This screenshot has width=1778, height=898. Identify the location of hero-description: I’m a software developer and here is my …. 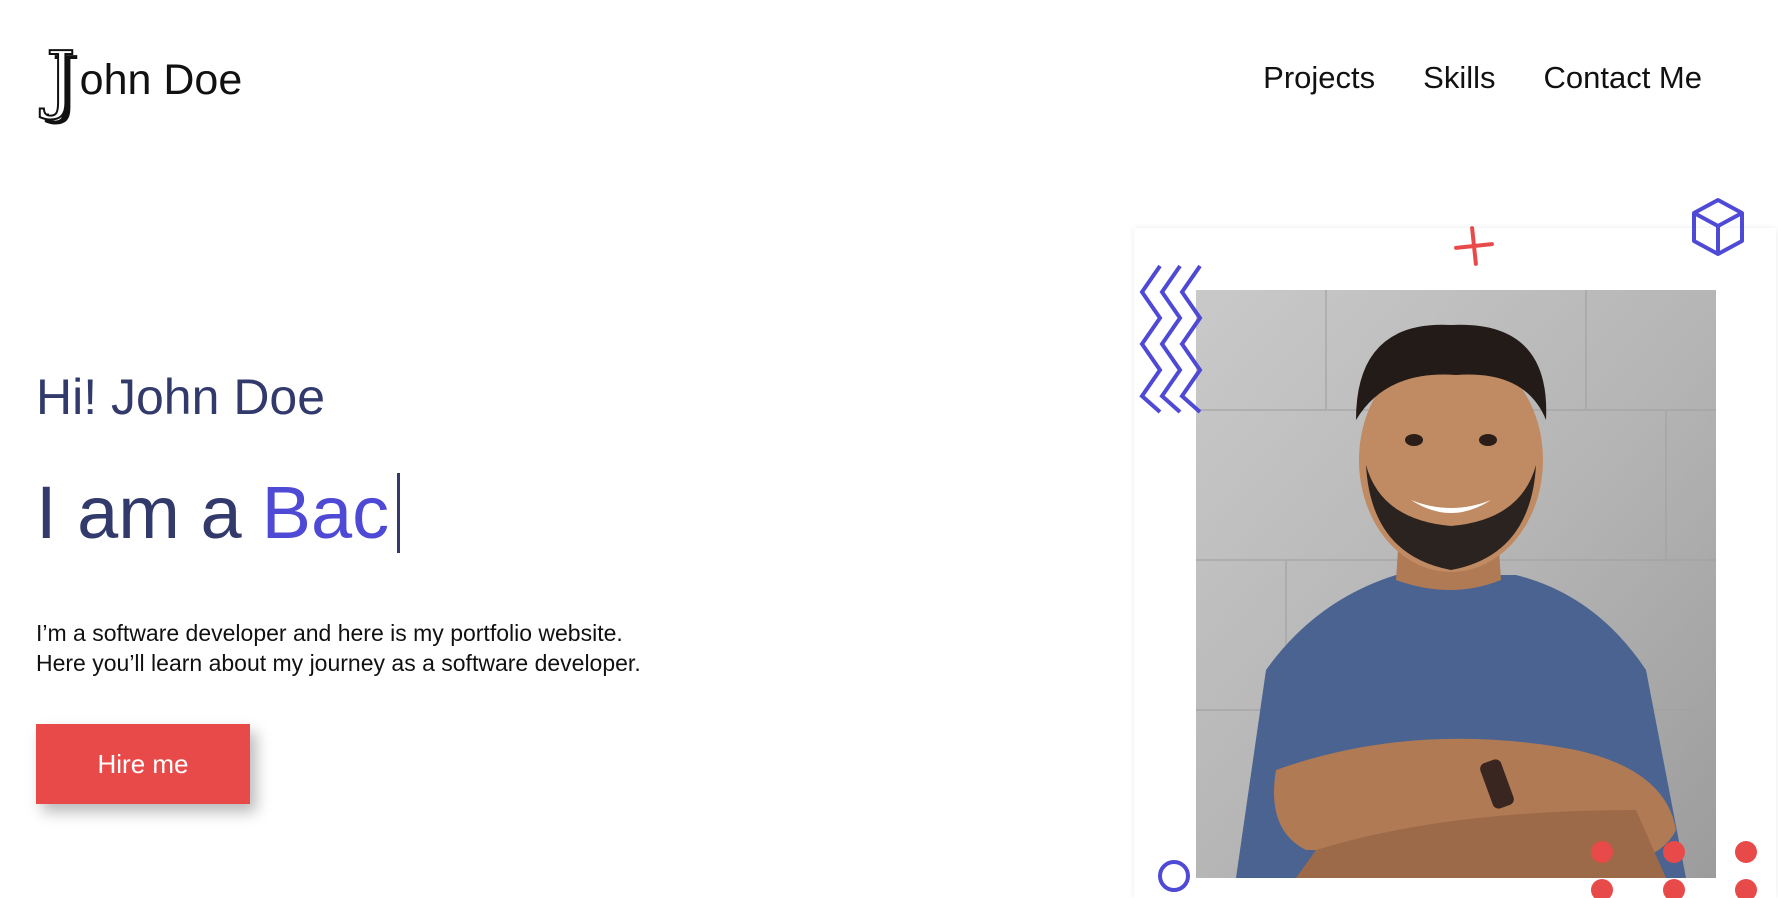
(338, 648).